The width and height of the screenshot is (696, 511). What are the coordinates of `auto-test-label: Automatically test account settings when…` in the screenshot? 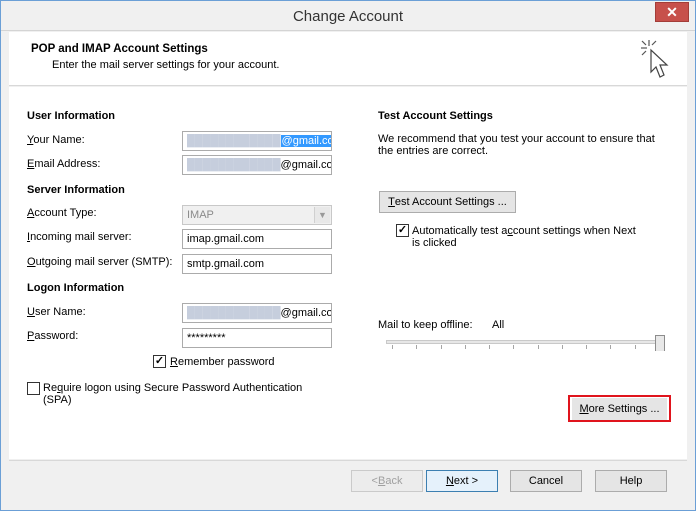 It's located at (524, 237).